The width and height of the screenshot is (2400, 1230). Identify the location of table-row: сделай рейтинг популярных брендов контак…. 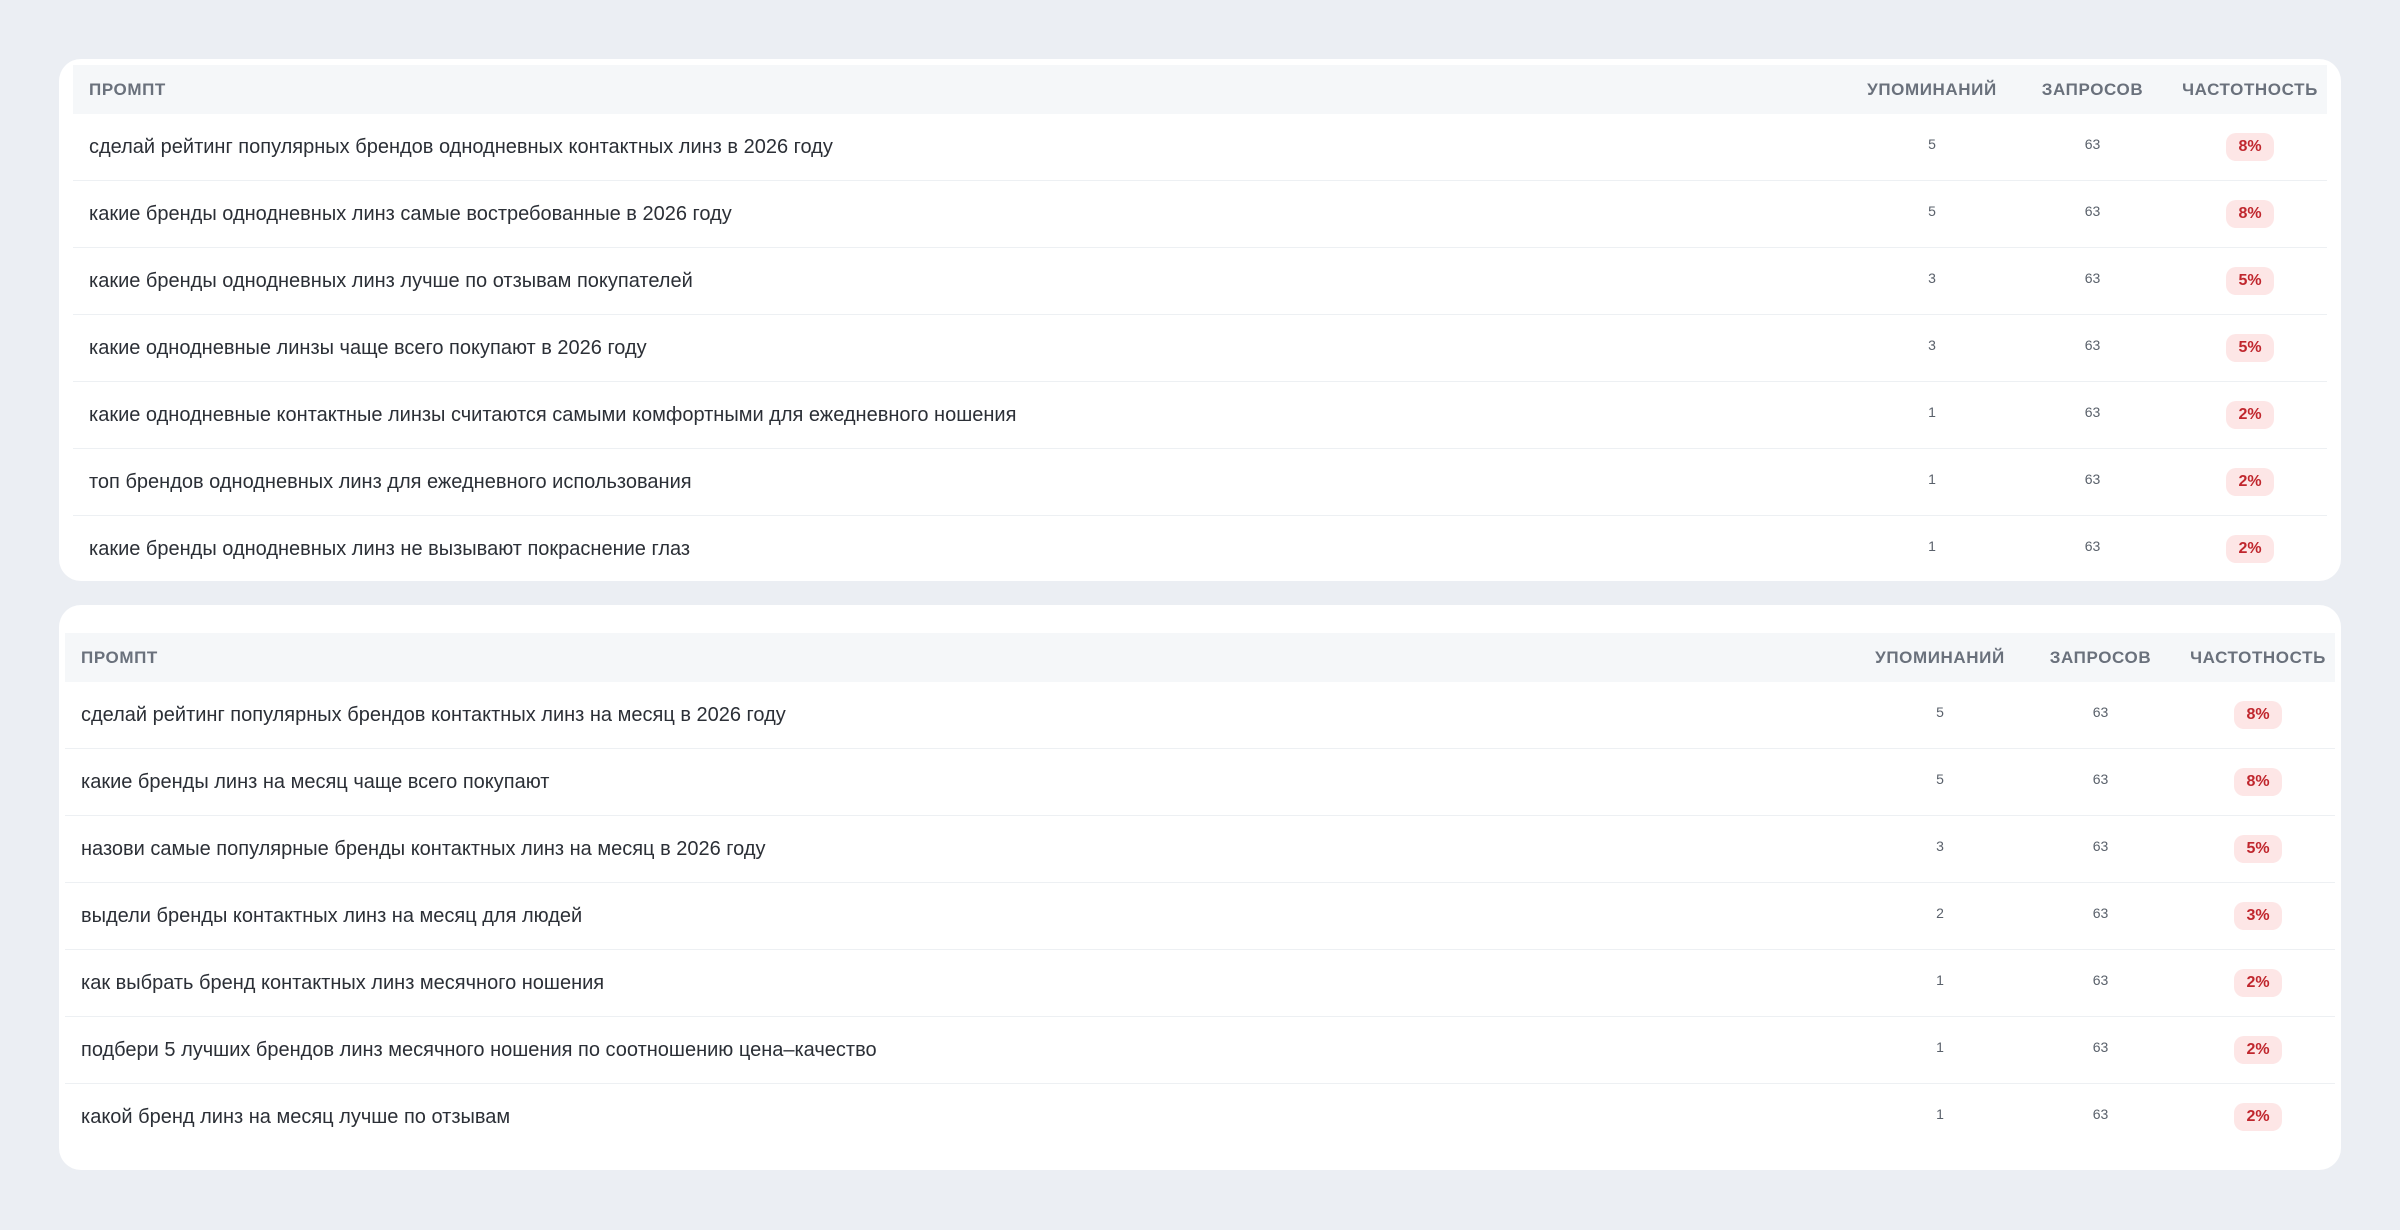
(1200, 715).